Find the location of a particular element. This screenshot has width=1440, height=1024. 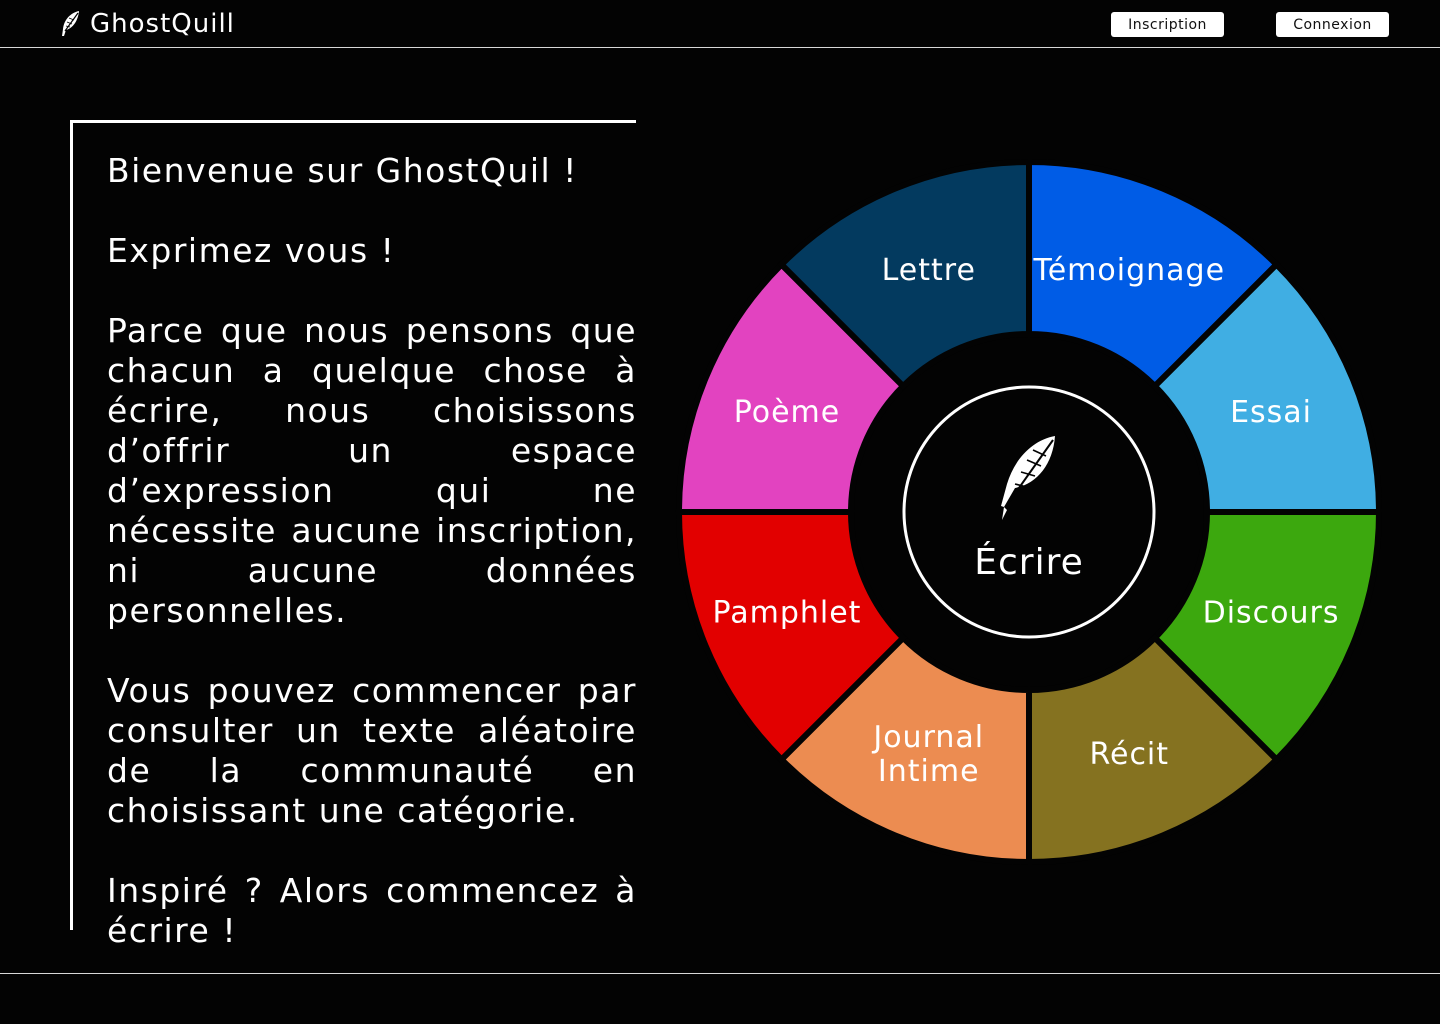

top-header: GhostQuill Inscription Connexion is located at coordinates (720, 24).